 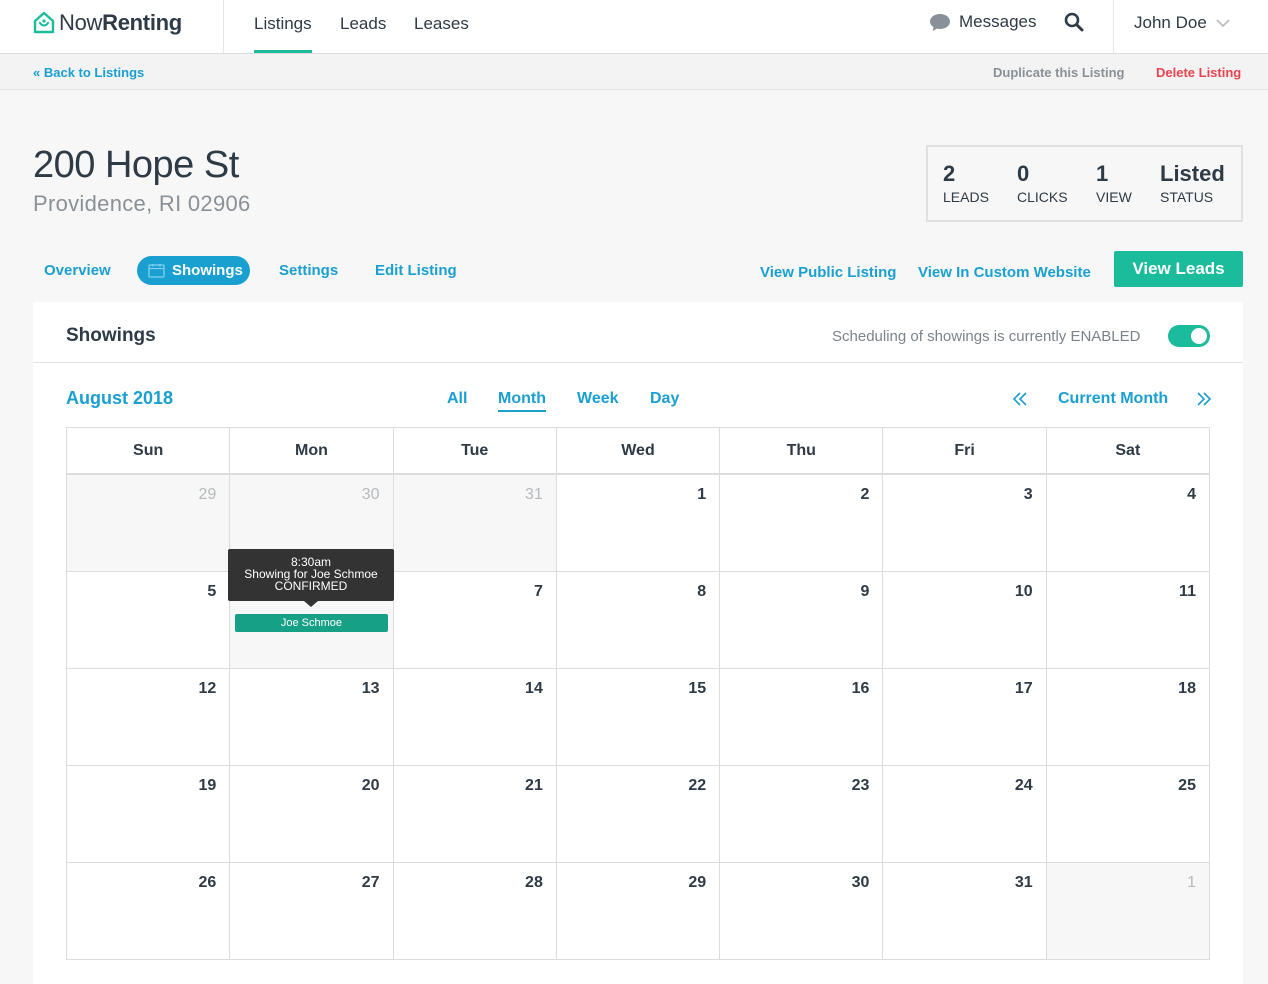 I want to click on calendar-day-cell: 7, so click(x=475, y=620).